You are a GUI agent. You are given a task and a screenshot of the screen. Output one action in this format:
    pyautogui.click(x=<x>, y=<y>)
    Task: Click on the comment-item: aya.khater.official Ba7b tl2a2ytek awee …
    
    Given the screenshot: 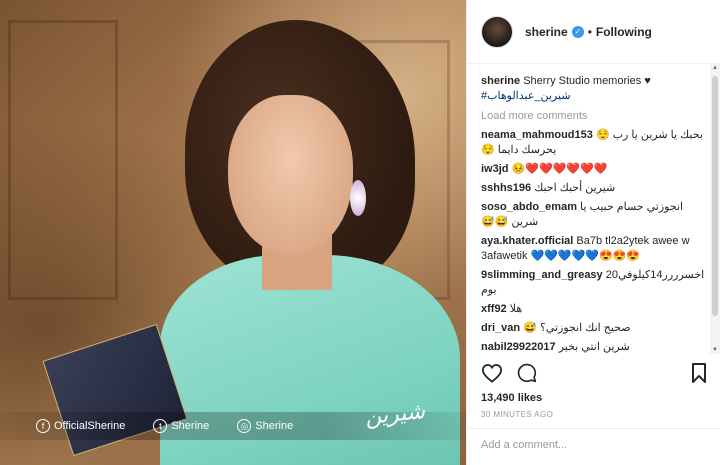 What is the action you would take?
    pyautogui.click(x=594, y=249)
    